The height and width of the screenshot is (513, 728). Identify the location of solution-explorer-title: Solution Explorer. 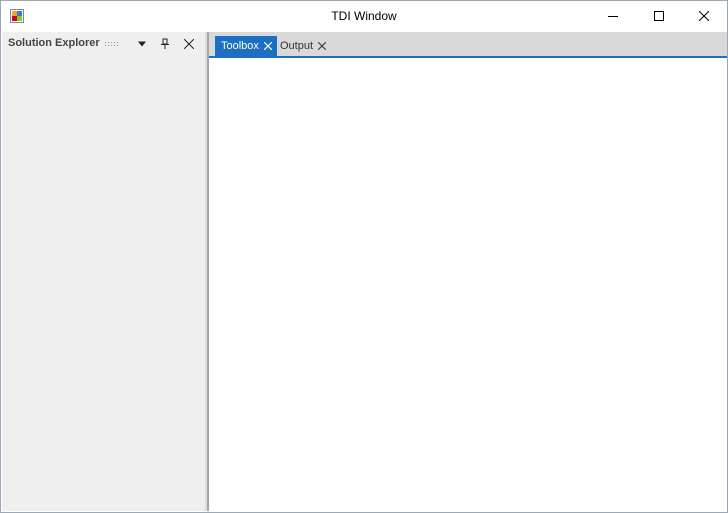
(54, 43).